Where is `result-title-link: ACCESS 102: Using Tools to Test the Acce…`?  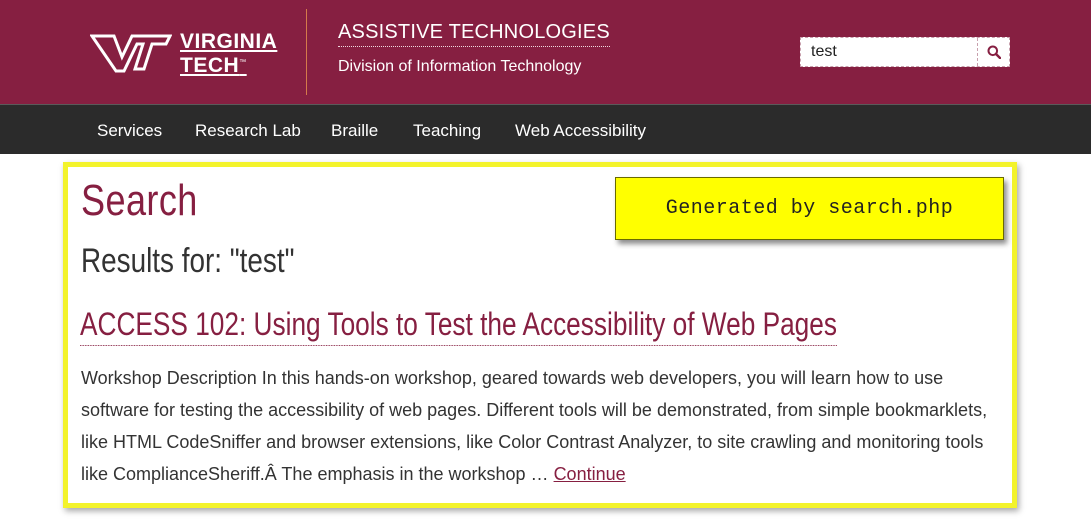
result-title-link: ACCESS 102: Using Tools to Test the Acce… is located at coordinates (458, 326).